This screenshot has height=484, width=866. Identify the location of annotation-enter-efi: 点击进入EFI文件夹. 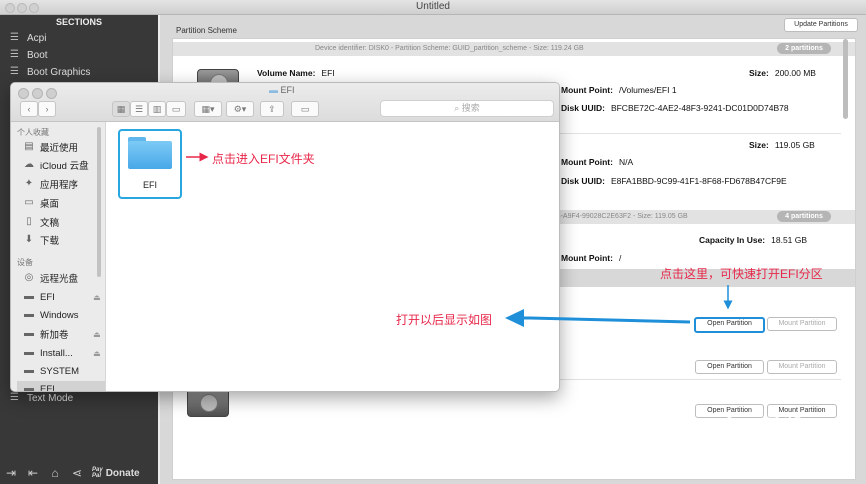
(263, 159).